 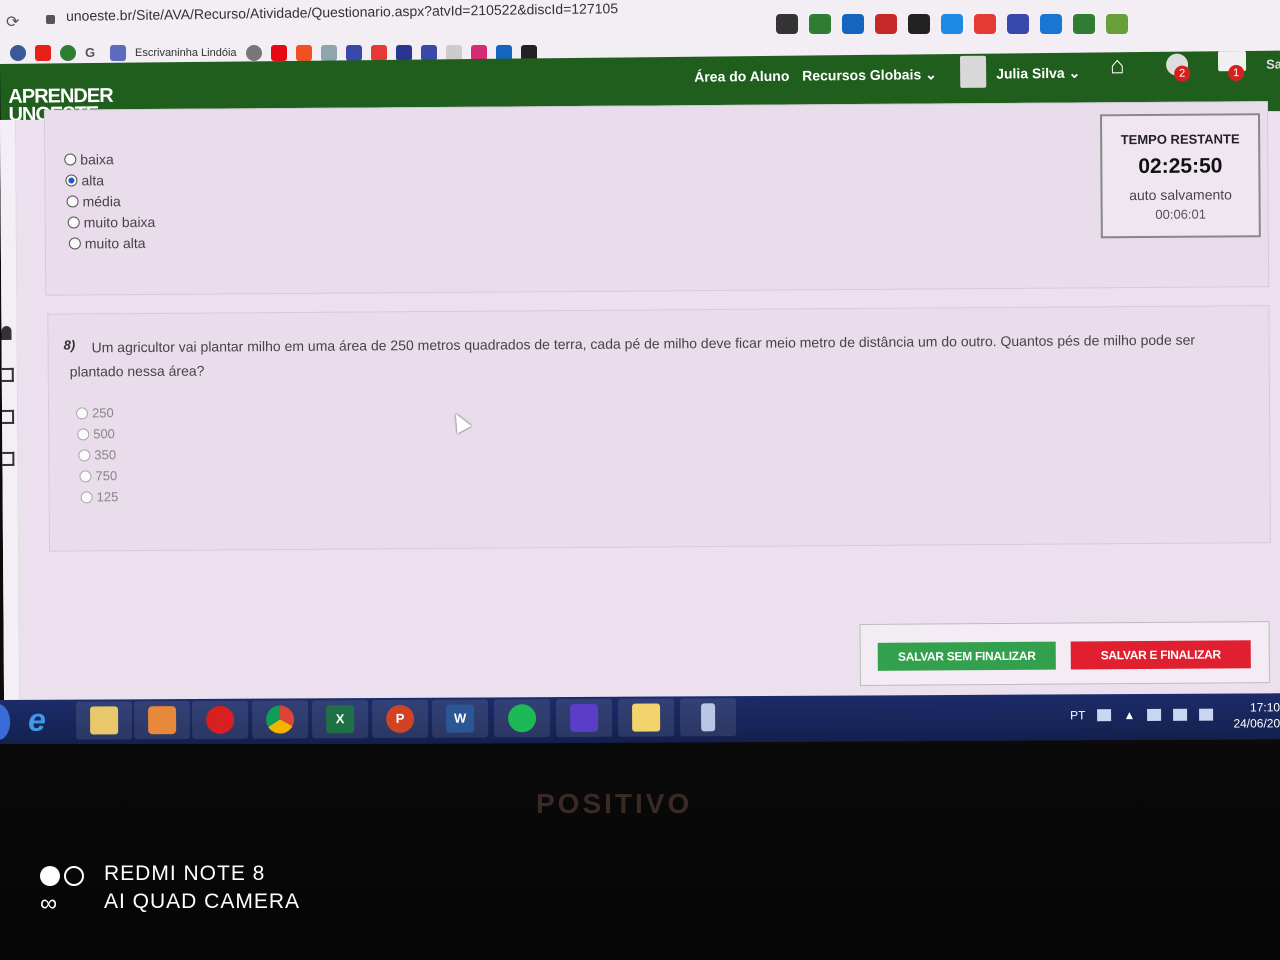 I want to click on flag-icon, so click(x=1154, y=714).